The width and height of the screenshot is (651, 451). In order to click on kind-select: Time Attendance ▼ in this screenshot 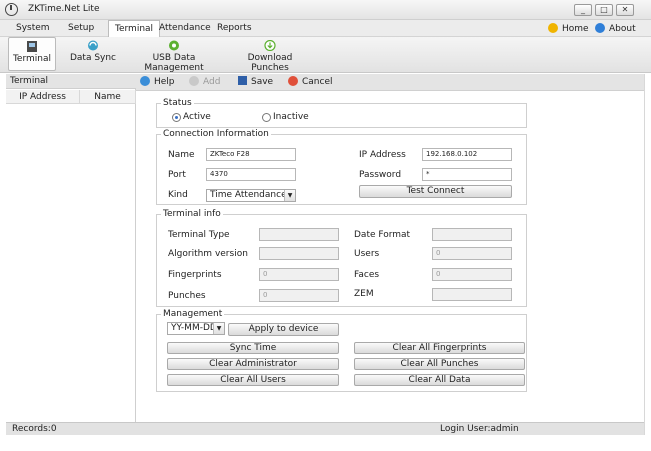, I will do `click(251, 195)`.